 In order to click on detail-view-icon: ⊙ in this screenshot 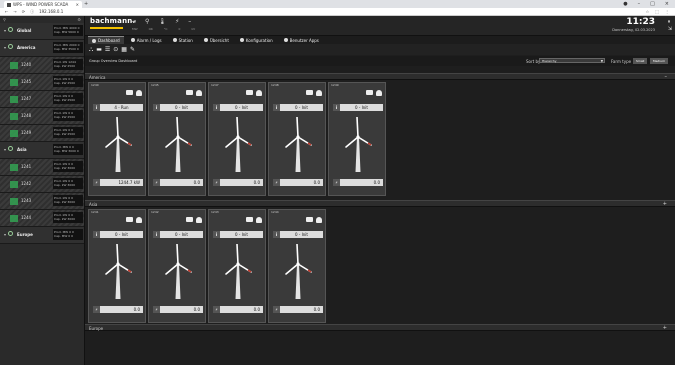, I will do `click(115, 49)`.